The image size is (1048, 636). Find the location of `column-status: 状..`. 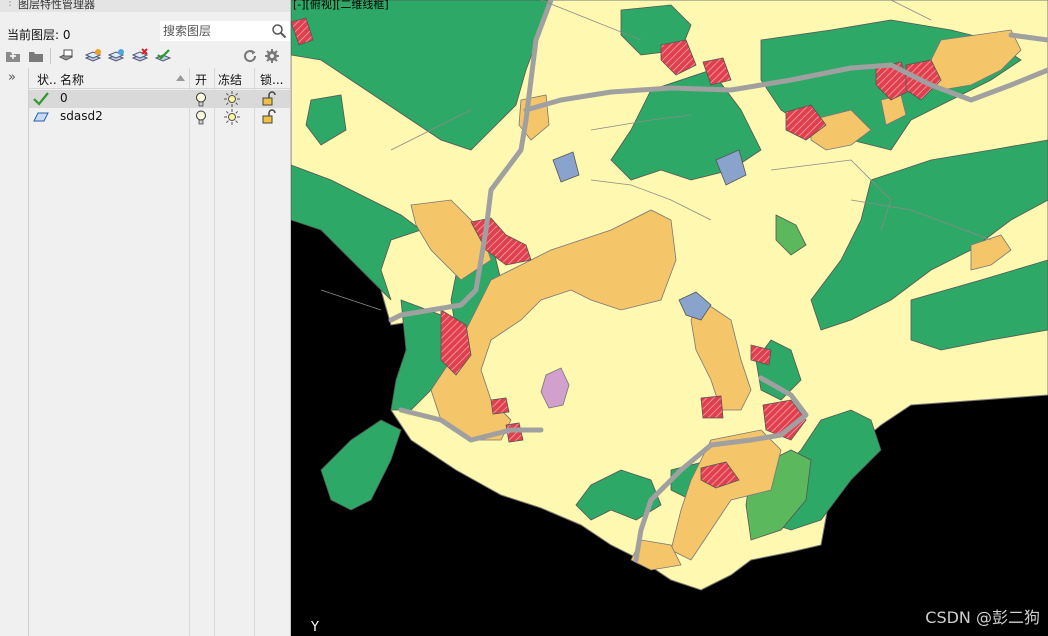

column-status: 状.. is located at coordinates (47, 79).